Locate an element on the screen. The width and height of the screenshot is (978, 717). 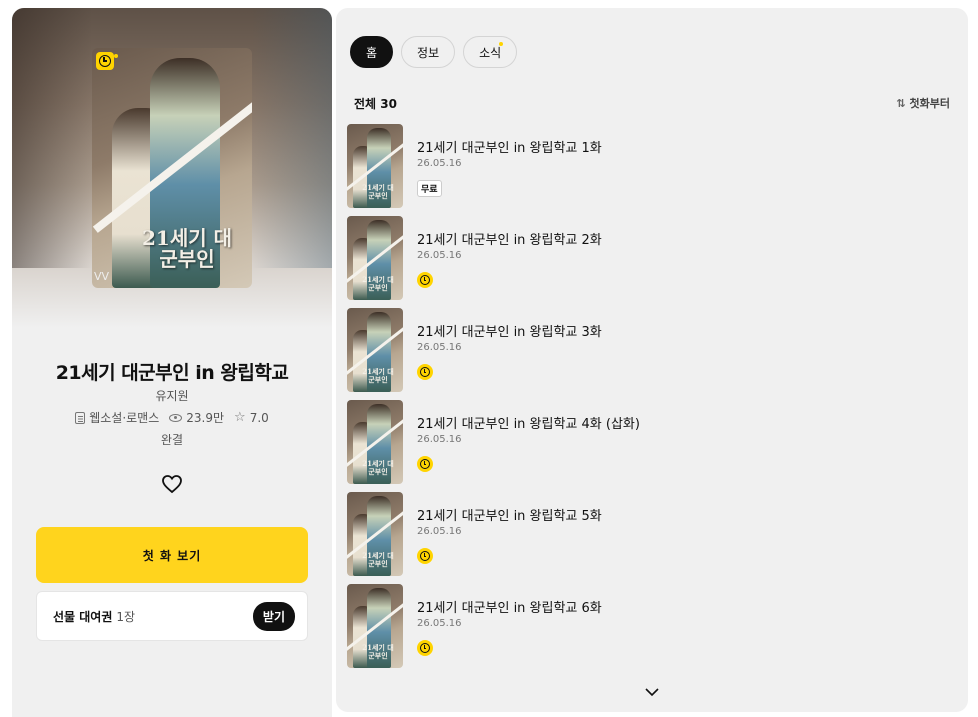
tab-bar: 홈 정보 소식 is located at coordinates (434, 52).